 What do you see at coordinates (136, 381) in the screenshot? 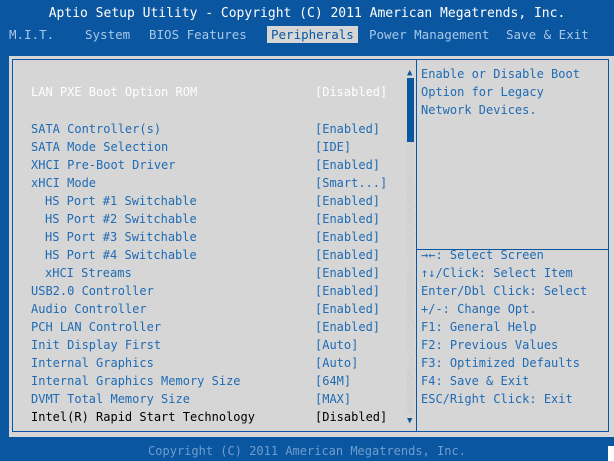
I see `setting-label: Internal Graphics Memory Size` at bounding box center [136, 381].